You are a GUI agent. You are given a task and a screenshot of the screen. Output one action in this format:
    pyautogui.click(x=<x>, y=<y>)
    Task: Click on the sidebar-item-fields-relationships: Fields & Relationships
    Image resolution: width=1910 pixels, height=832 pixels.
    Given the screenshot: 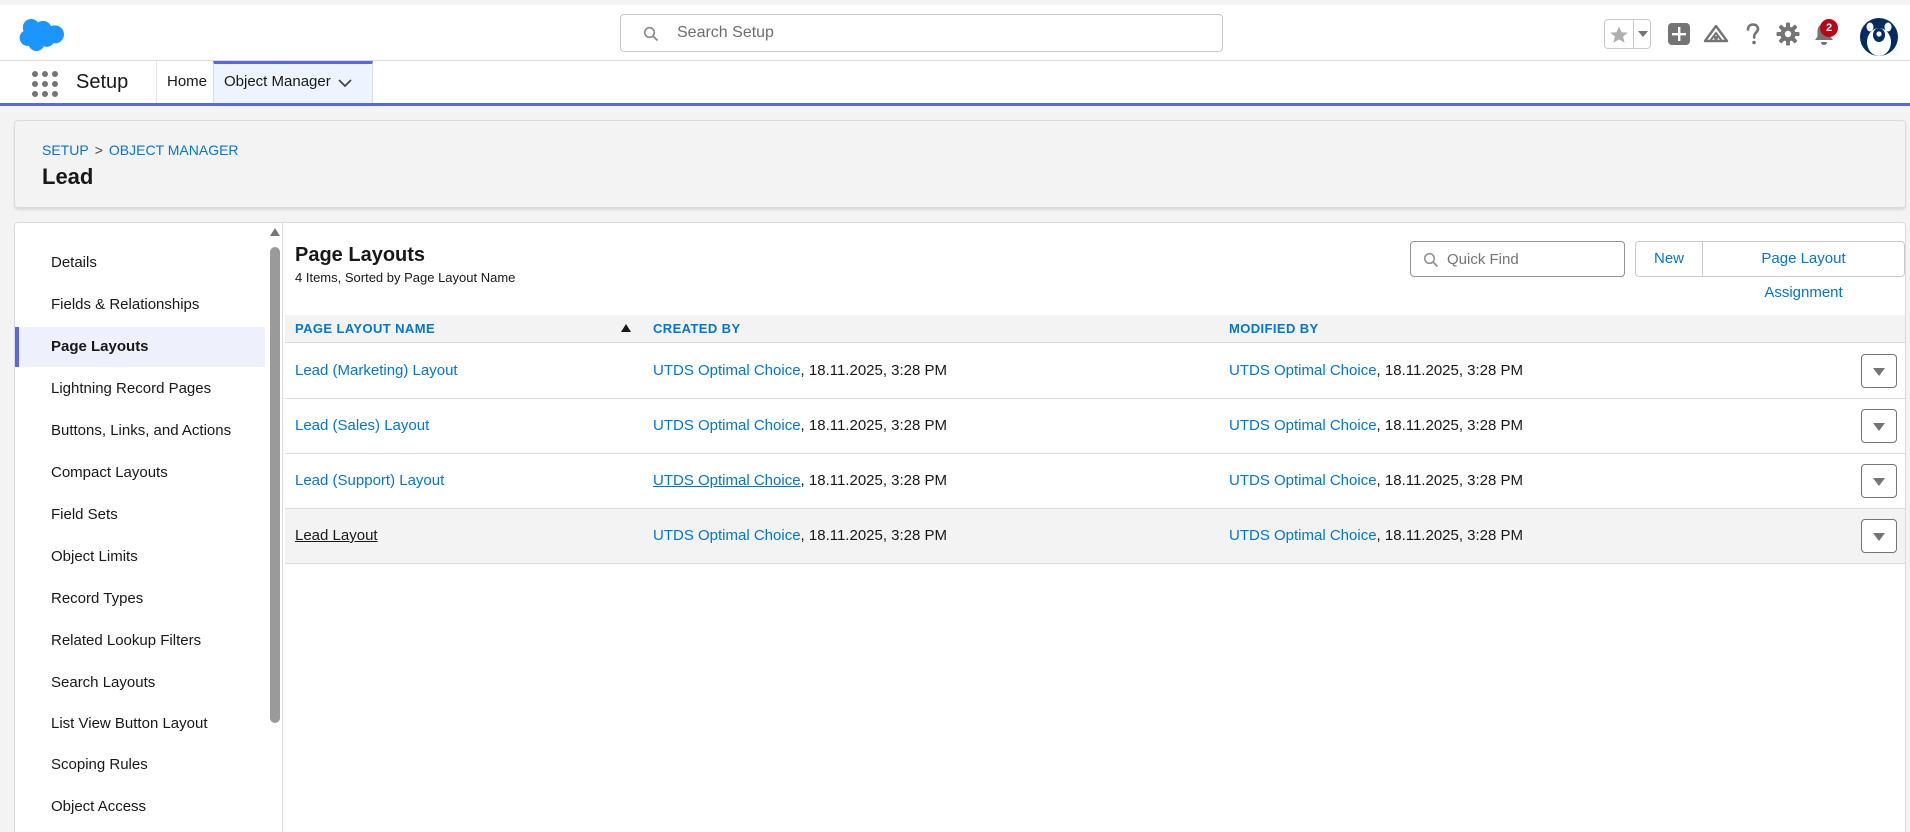 What is the action you would take?
    pyautogui.click(x=140, y=305)
    